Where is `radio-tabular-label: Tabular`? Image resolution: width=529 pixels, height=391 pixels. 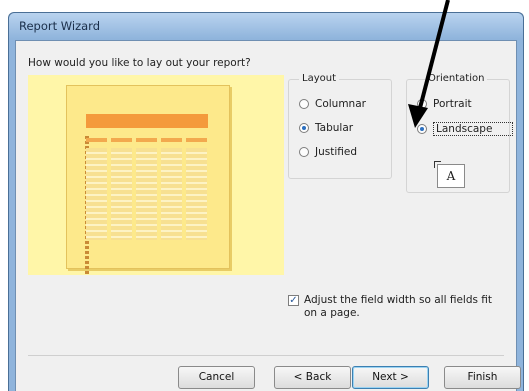
radio-tabular-label: Tabular is located at coordinates (334, 128).